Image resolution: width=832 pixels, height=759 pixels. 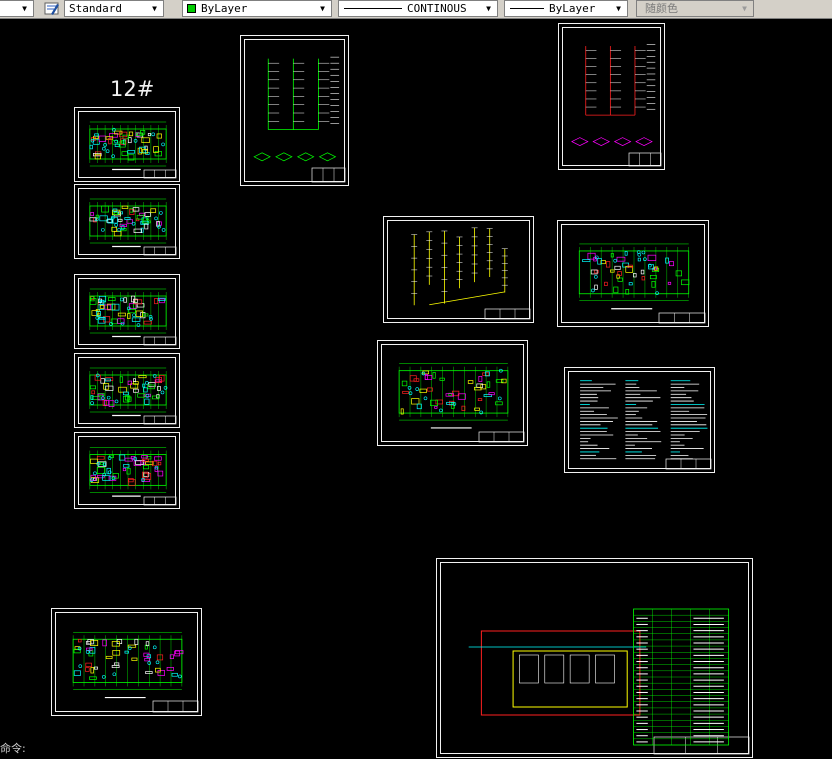 I want to click on lineweight-dropdown: ByLayer ▼, so click(x=566, y=8).